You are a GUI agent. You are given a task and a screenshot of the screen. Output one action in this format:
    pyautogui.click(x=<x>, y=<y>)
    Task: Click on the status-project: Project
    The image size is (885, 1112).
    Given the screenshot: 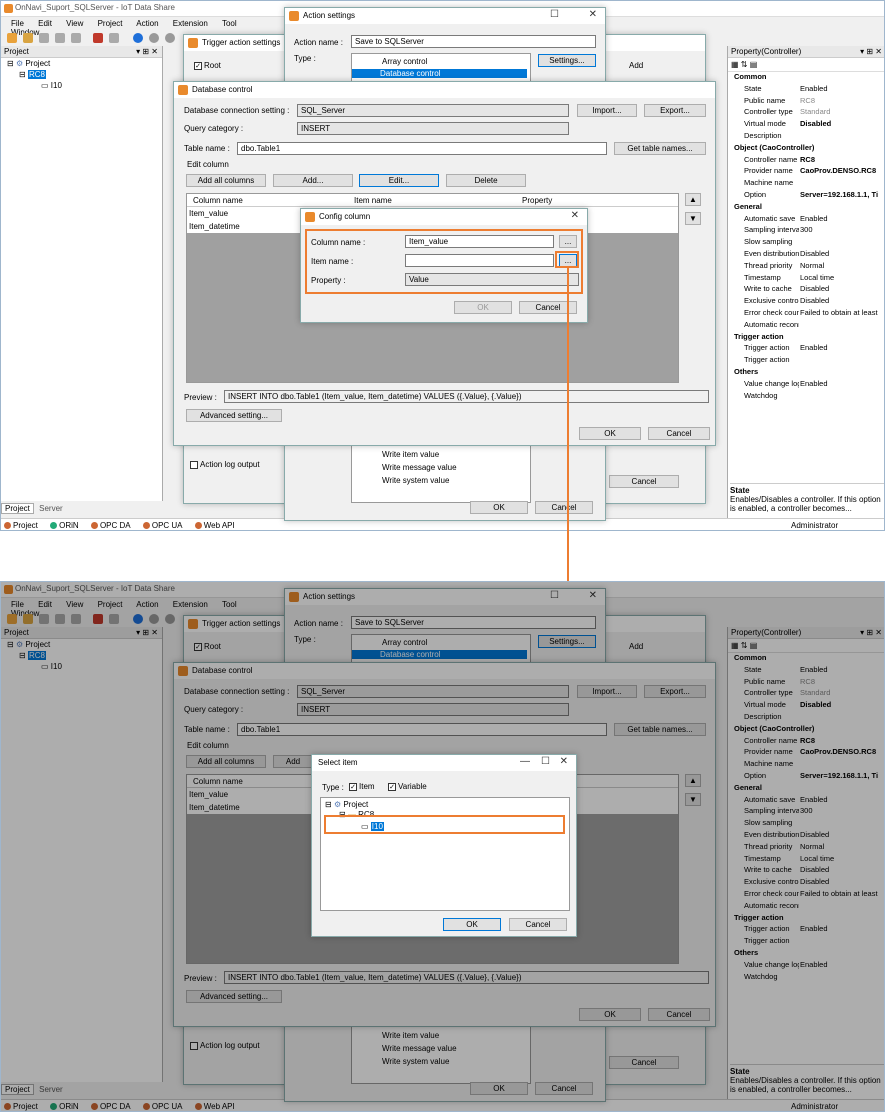 What is the action you would take?
    pyautogui.click(x=21, y=525)
    